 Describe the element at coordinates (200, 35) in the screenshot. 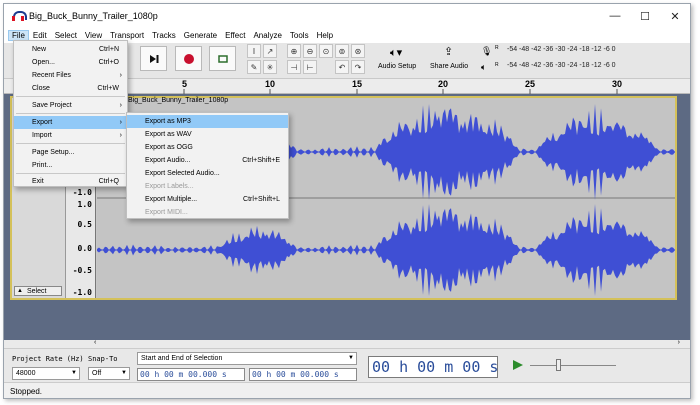

I see `menu-generate: Generate` at that location.